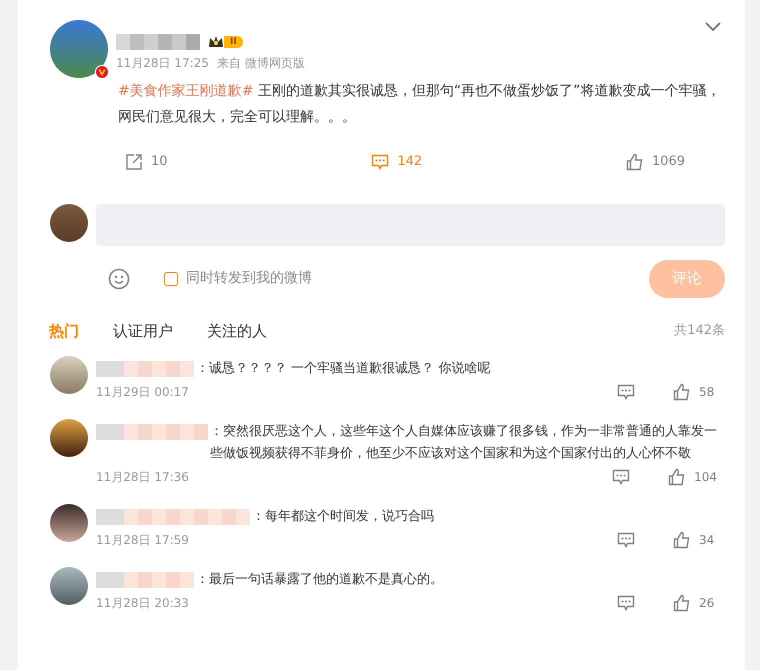  I want to click on comment-time: 11月28日 17:36, so click(142, 477).